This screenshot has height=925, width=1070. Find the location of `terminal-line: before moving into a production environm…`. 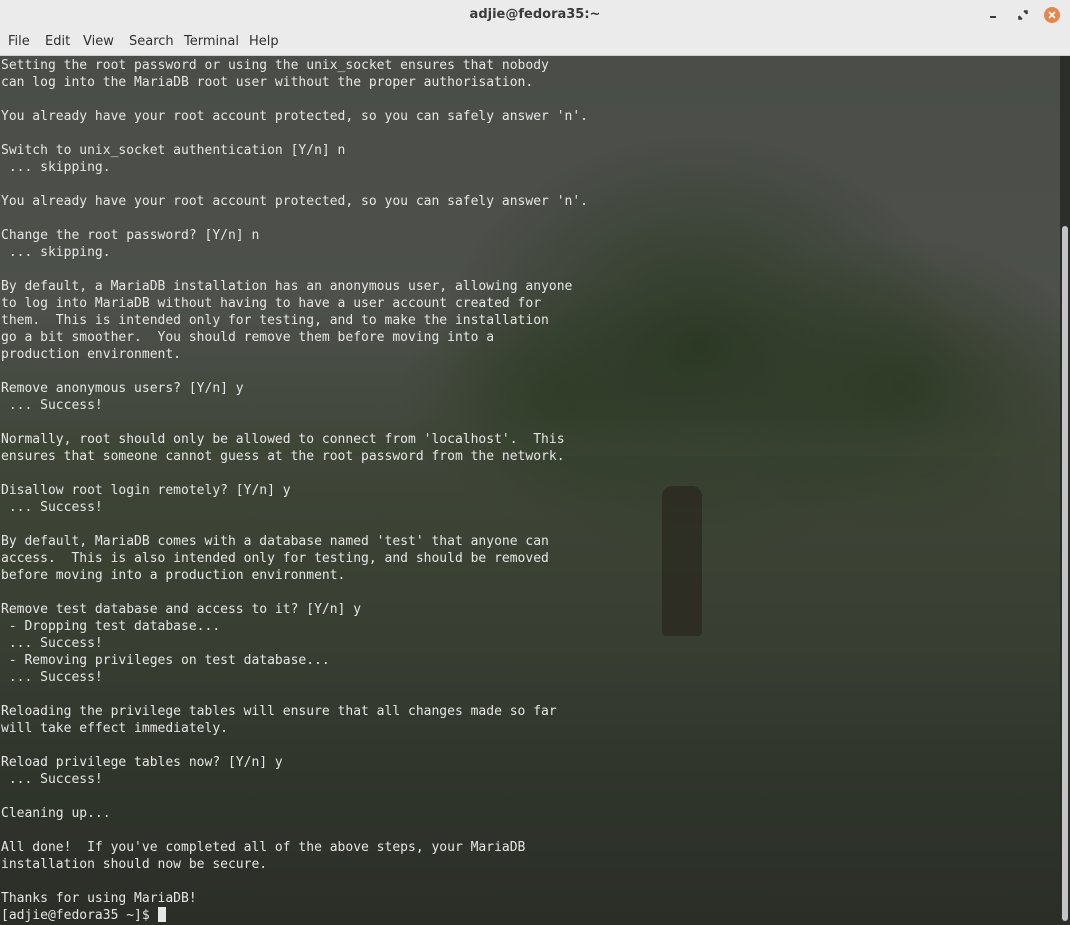

terminal-line: before moving into a production environm… is located at coordinates (173, 575).